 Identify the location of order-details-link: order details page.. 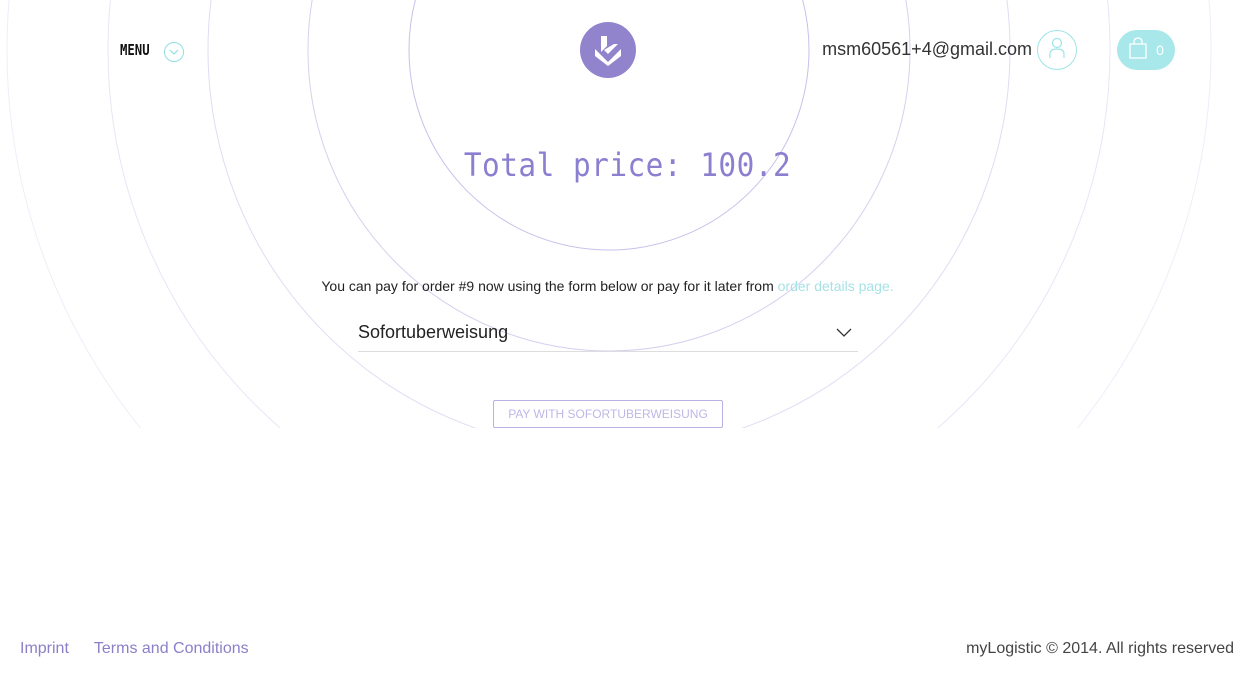
(836, 286).